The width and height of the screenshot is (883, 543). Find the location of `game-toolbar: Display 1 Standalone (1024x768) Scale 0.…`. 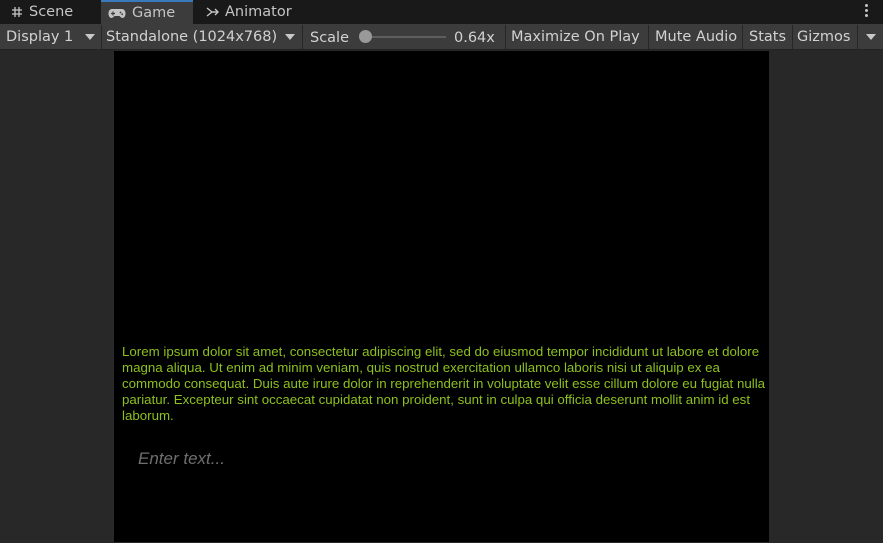

game-toolbar: Display 1 Standalone (1024x768) Scale 0.… is located at coordinates (441, 37).